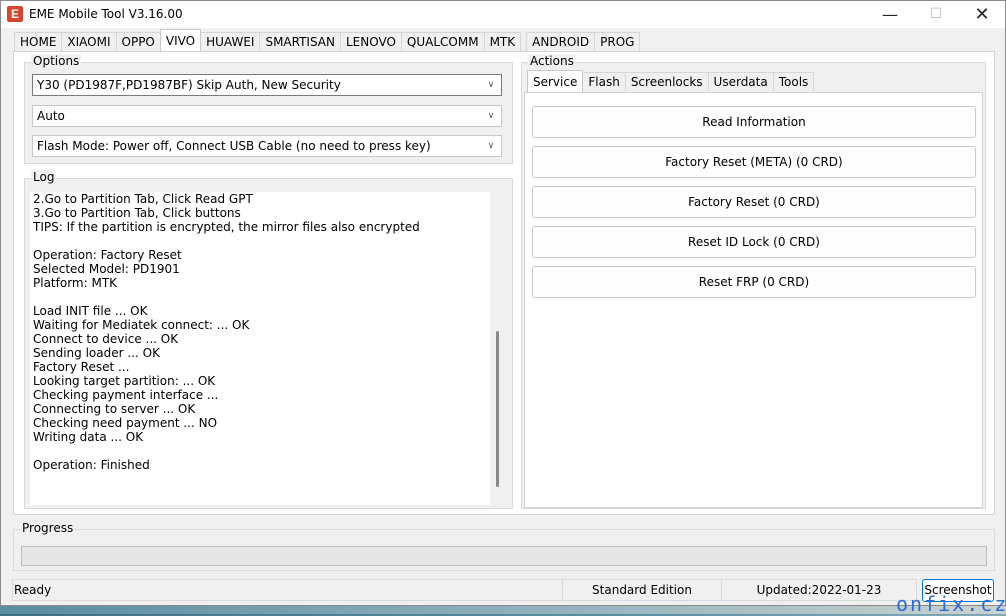 This screenshot has width=1006, height=616. I want to click on progress-bar, so click(504, 556).